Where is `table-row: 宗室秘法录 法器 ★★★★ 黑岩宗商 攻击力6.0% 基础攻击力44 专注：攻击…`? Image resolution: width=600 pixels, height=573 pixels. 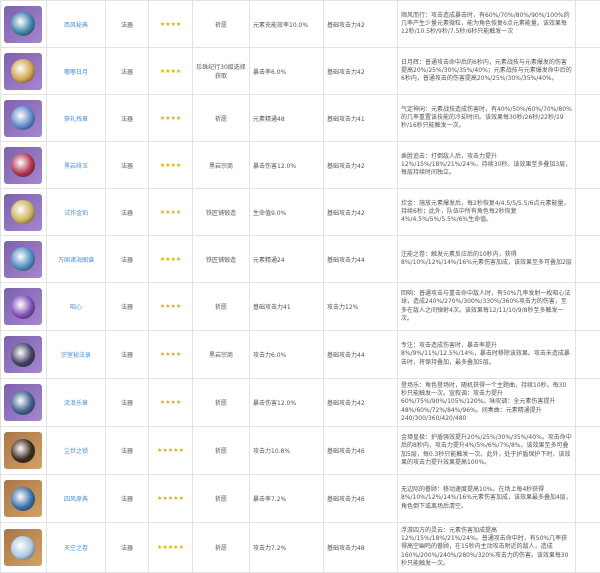 table-row: 宗室秘法录 法器 ★★★★ 黑岩宗商 攻击力6.0% 基础攻击力44 专注：攻击… is located at coordinates (300, 355).